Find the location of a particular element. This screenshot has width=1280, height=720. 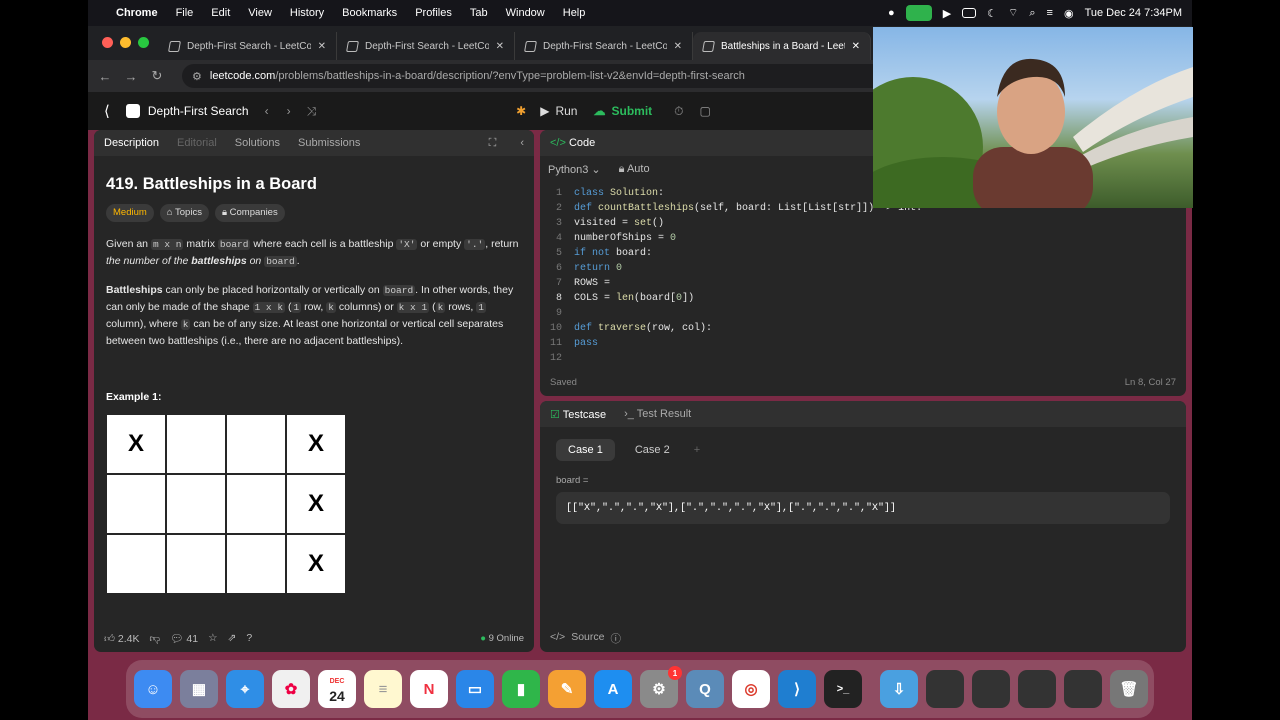

topics-tag: ⌂ Topics is located at coordinates (184, 213).